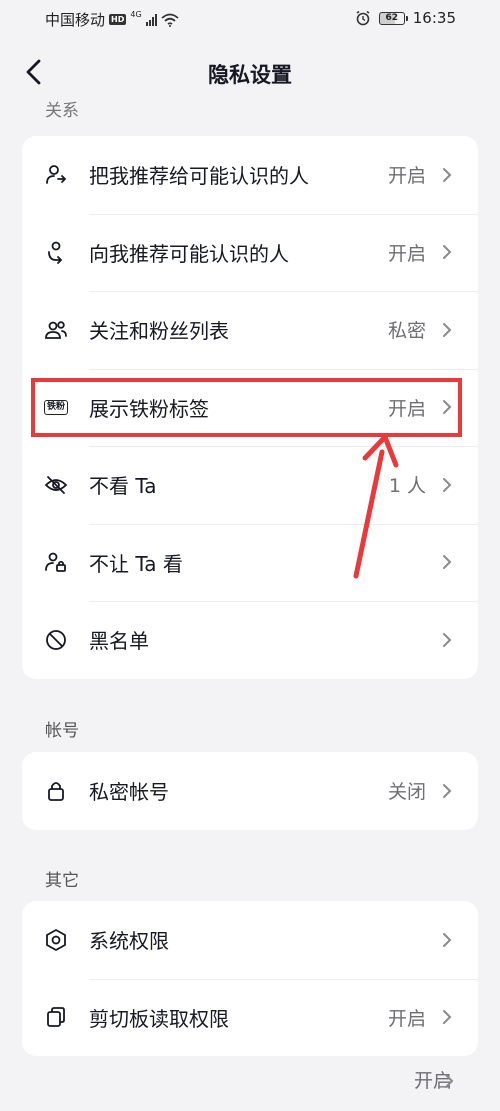 This screenshot has width=500, height=1111. What do you see at coordinates (62, 109) in the screenshot?
I see `section-label-relations: 关系` at bounding box center [62, 109].